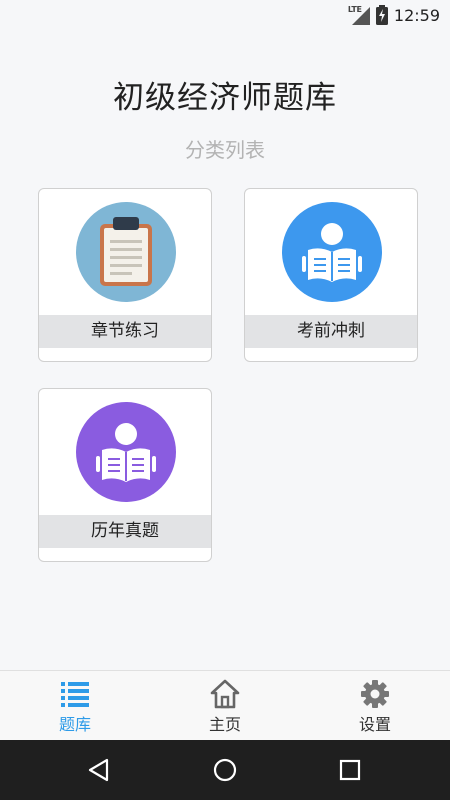 The height and width of the screenshot is (800, 450). What do you see at coordinates (416, 15) in the screenshot?
I see `clock: 12:59` at bounding box center [416, 15].